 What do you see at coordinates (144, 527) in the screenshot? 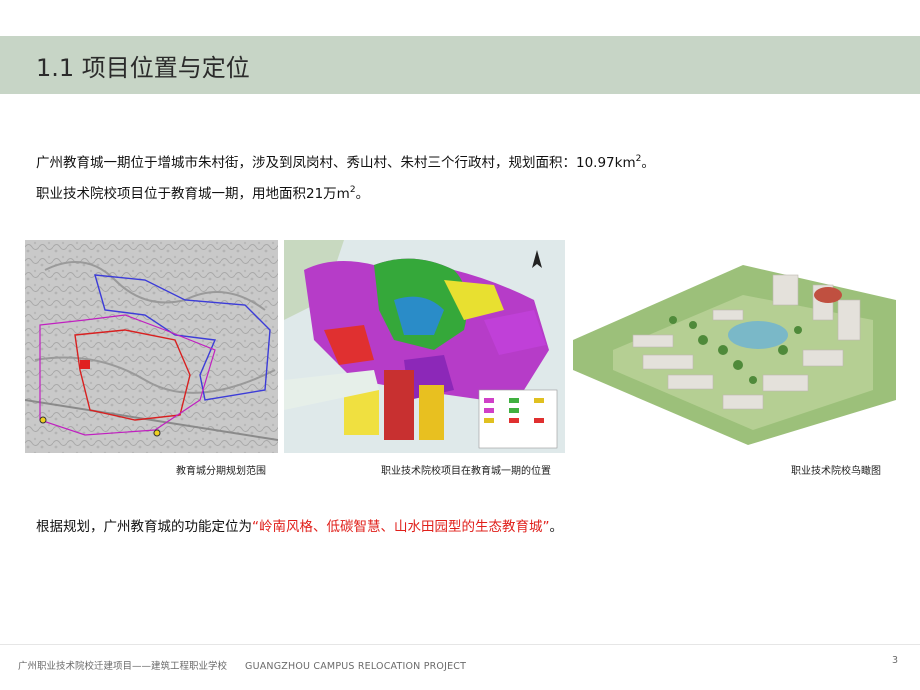
I see `positioning-prefix: 根据规划，广州教育城的功能定位为` at bounding box center [144, 527].